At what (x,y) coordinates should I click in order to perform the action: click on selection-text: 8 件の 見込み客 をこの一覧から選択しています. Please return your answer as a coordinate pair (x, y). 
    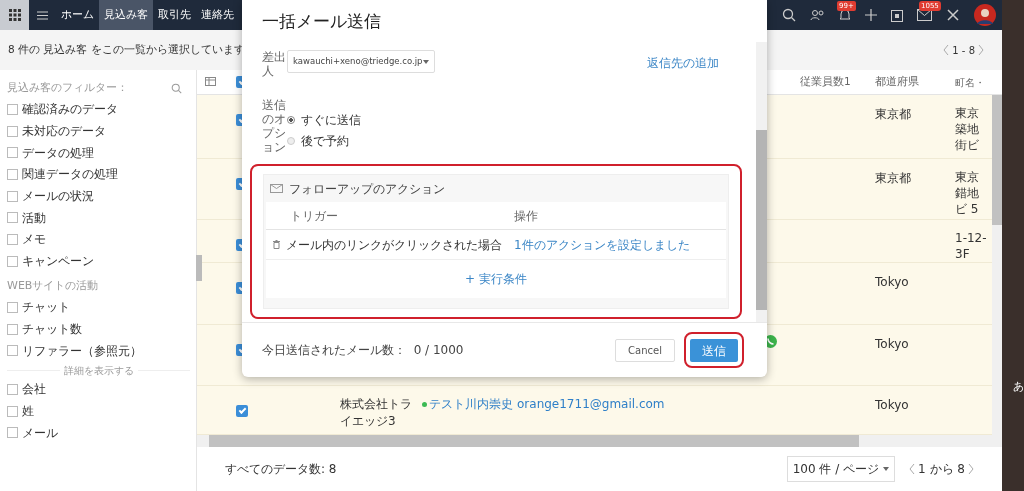
    Looking at the image, I should click on (126, 50).